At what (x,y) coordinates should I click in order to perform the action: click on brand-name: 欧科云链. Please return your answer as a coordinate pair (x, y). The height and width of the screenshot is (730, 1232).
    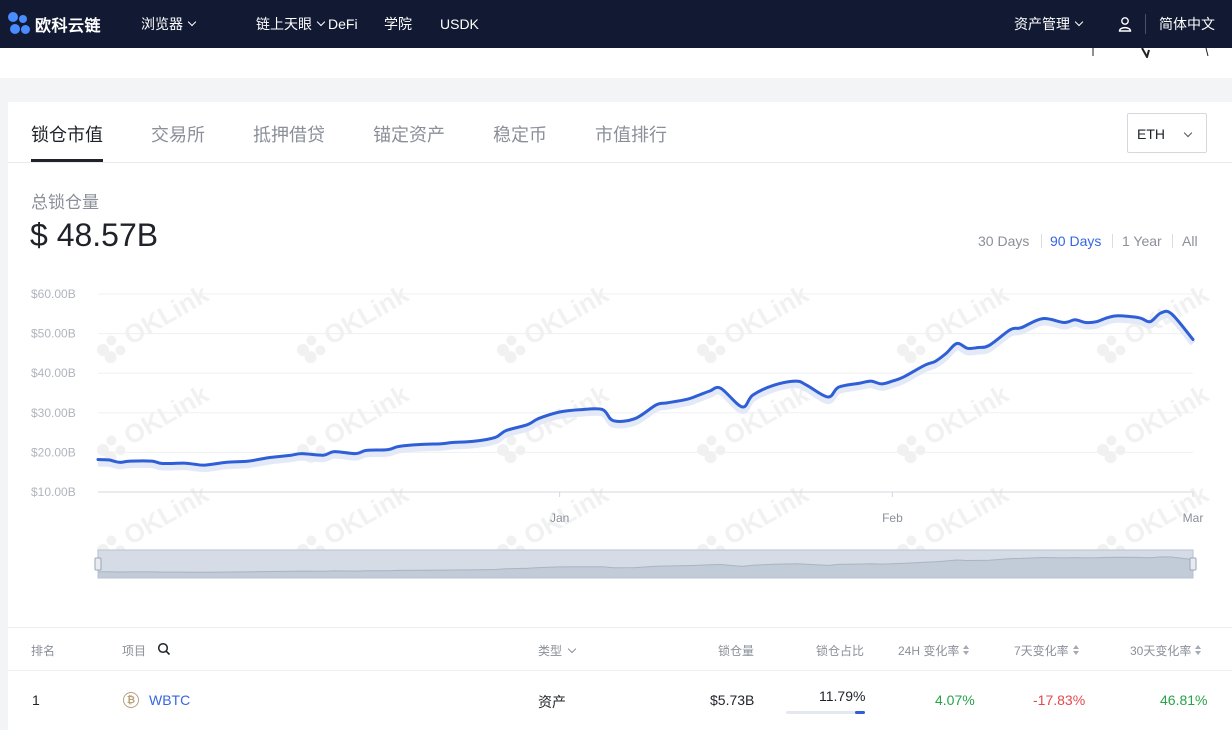
    Looking at the image, I should click on (68, 26).